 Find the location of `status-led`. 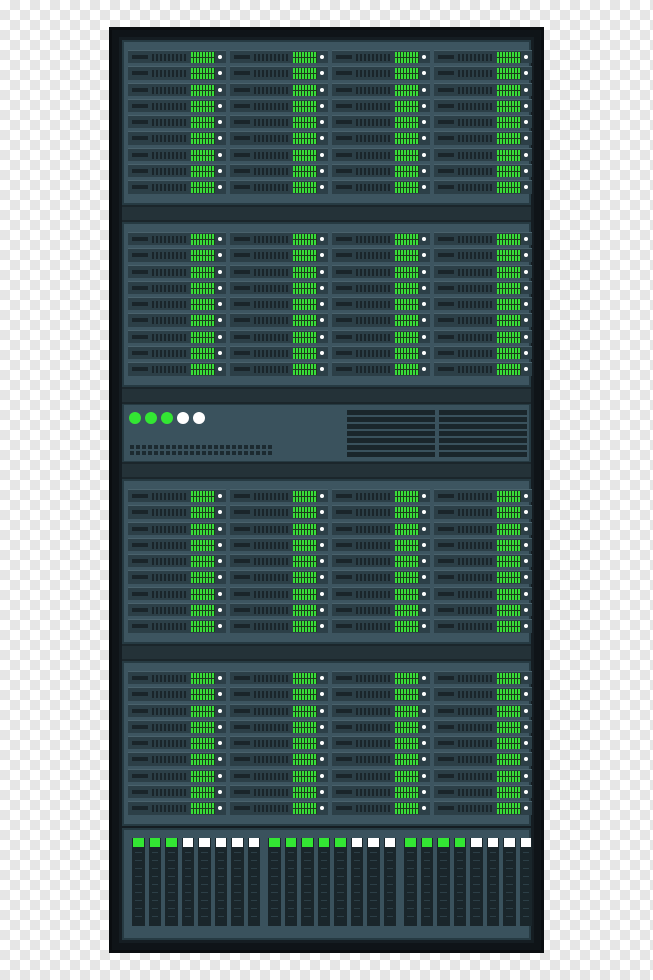

status-led is located at coordinates (183, 418).